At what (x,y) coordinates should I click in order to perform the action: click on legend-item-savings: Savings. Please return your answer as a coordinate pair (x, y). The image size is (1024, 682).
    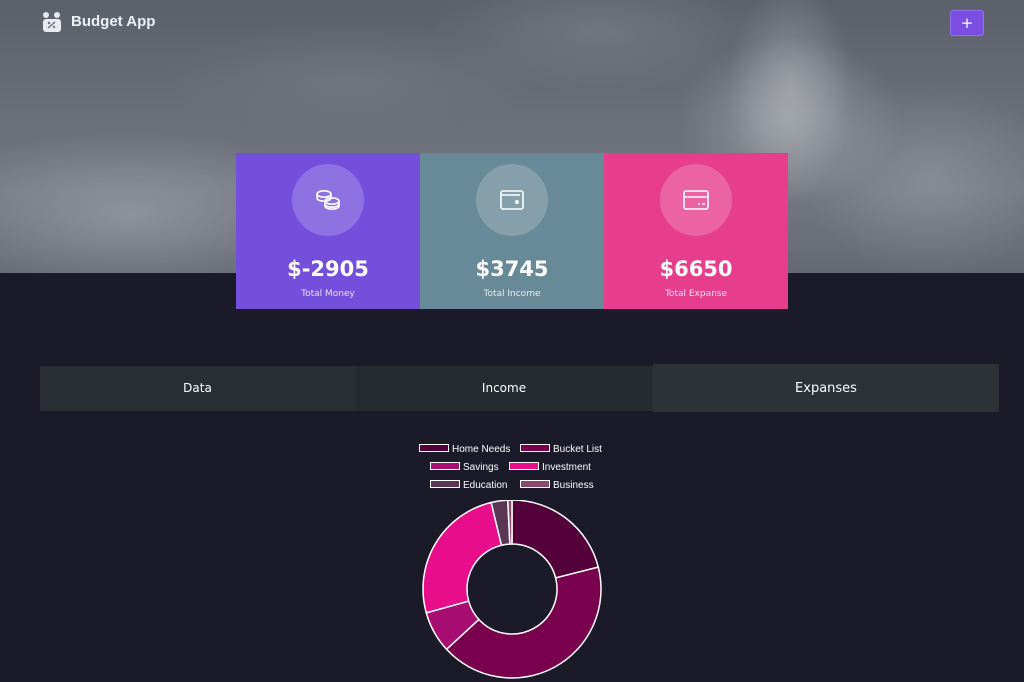
    Looking at the image, I should click on (464, 468).